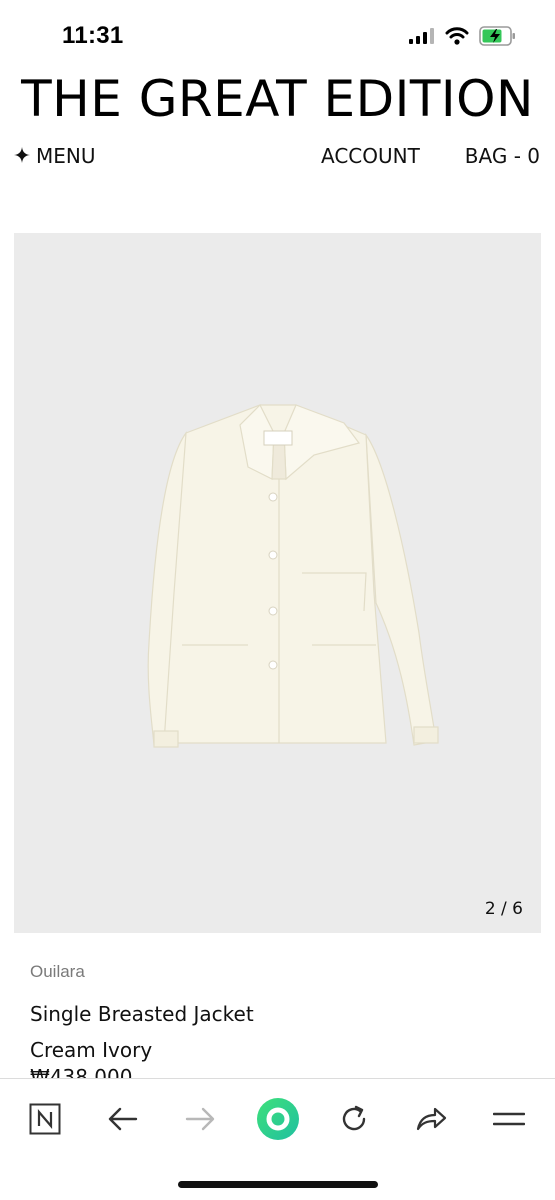 The width and height of the screenshot is (555, 1200). I want to click on menu-button: MENU, so click(55, 156).